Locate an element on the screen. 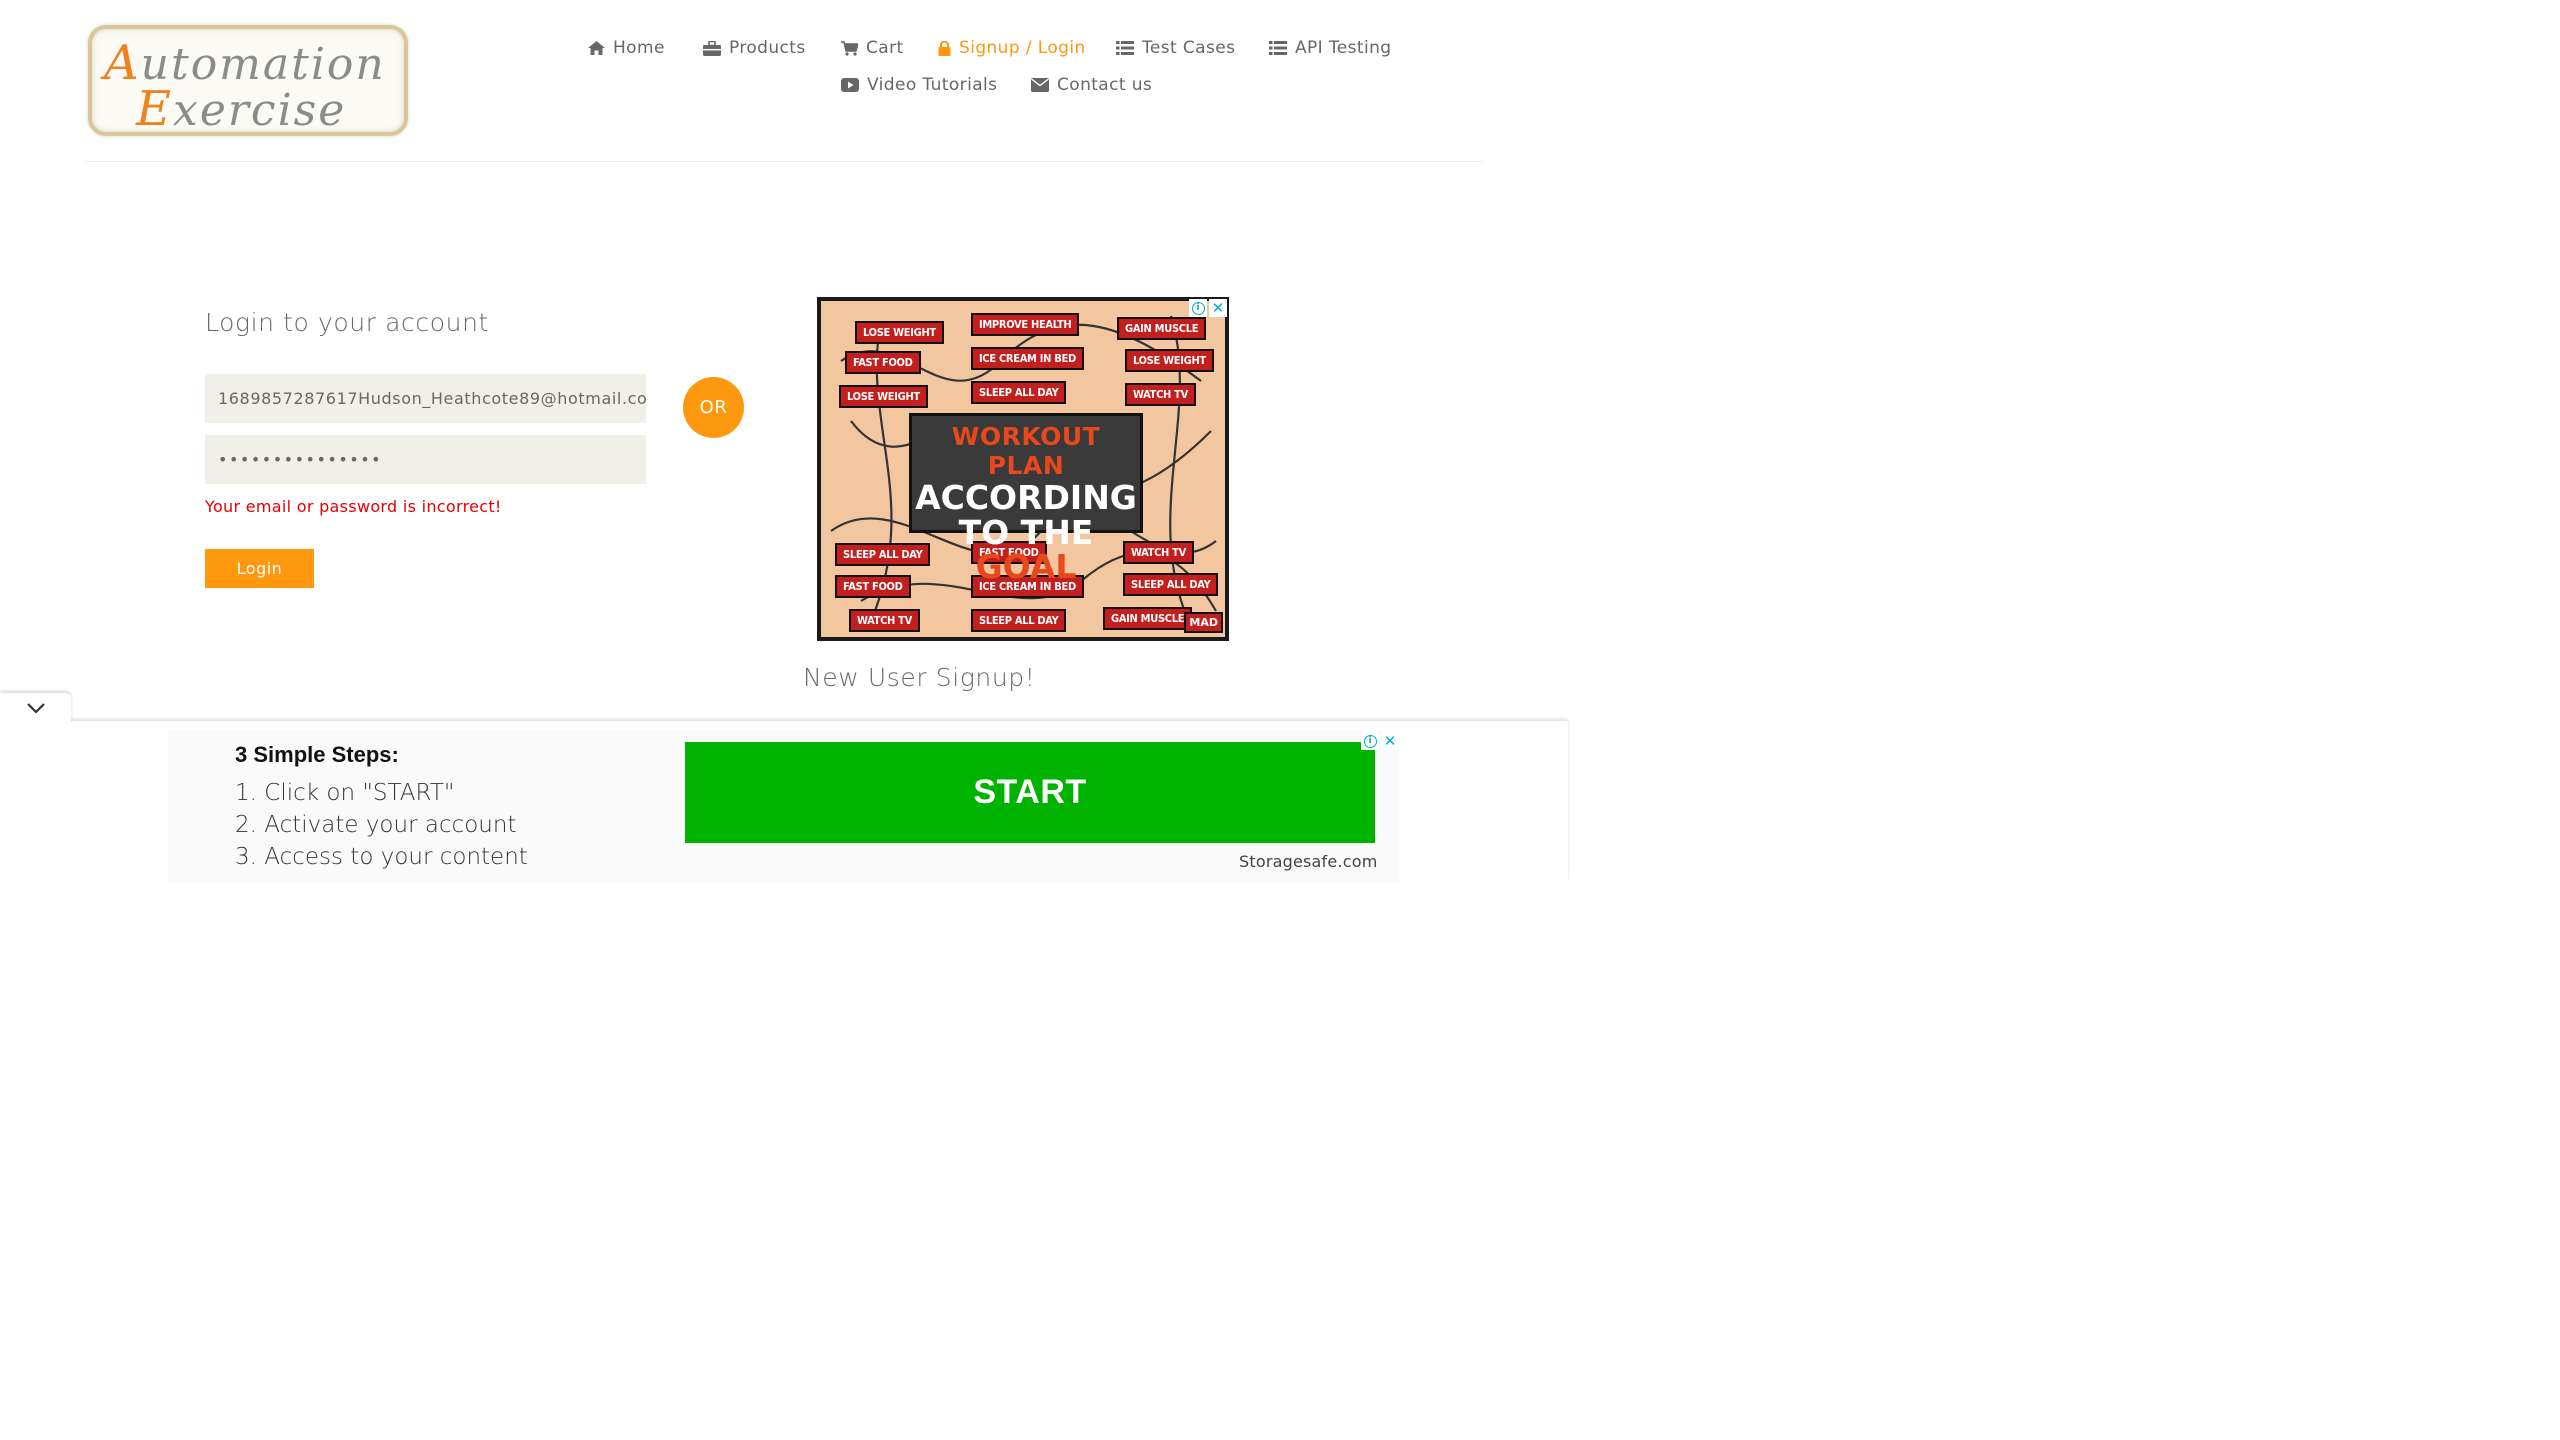  ad-headline-2: ACCORDING is located at coordinates (1026, 497).